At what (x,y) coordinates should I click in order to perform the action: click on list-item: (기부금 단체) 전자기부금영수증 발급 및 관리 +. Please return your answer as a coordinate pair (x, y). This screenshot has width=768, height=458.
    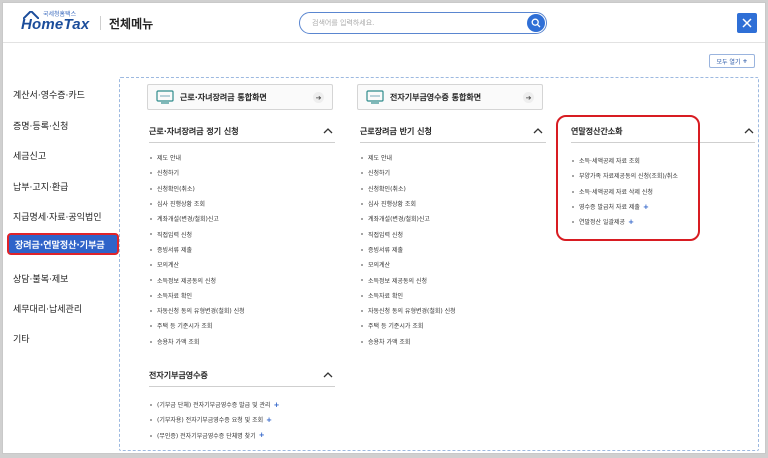
    Looking at the image, I should click on (214, 404).